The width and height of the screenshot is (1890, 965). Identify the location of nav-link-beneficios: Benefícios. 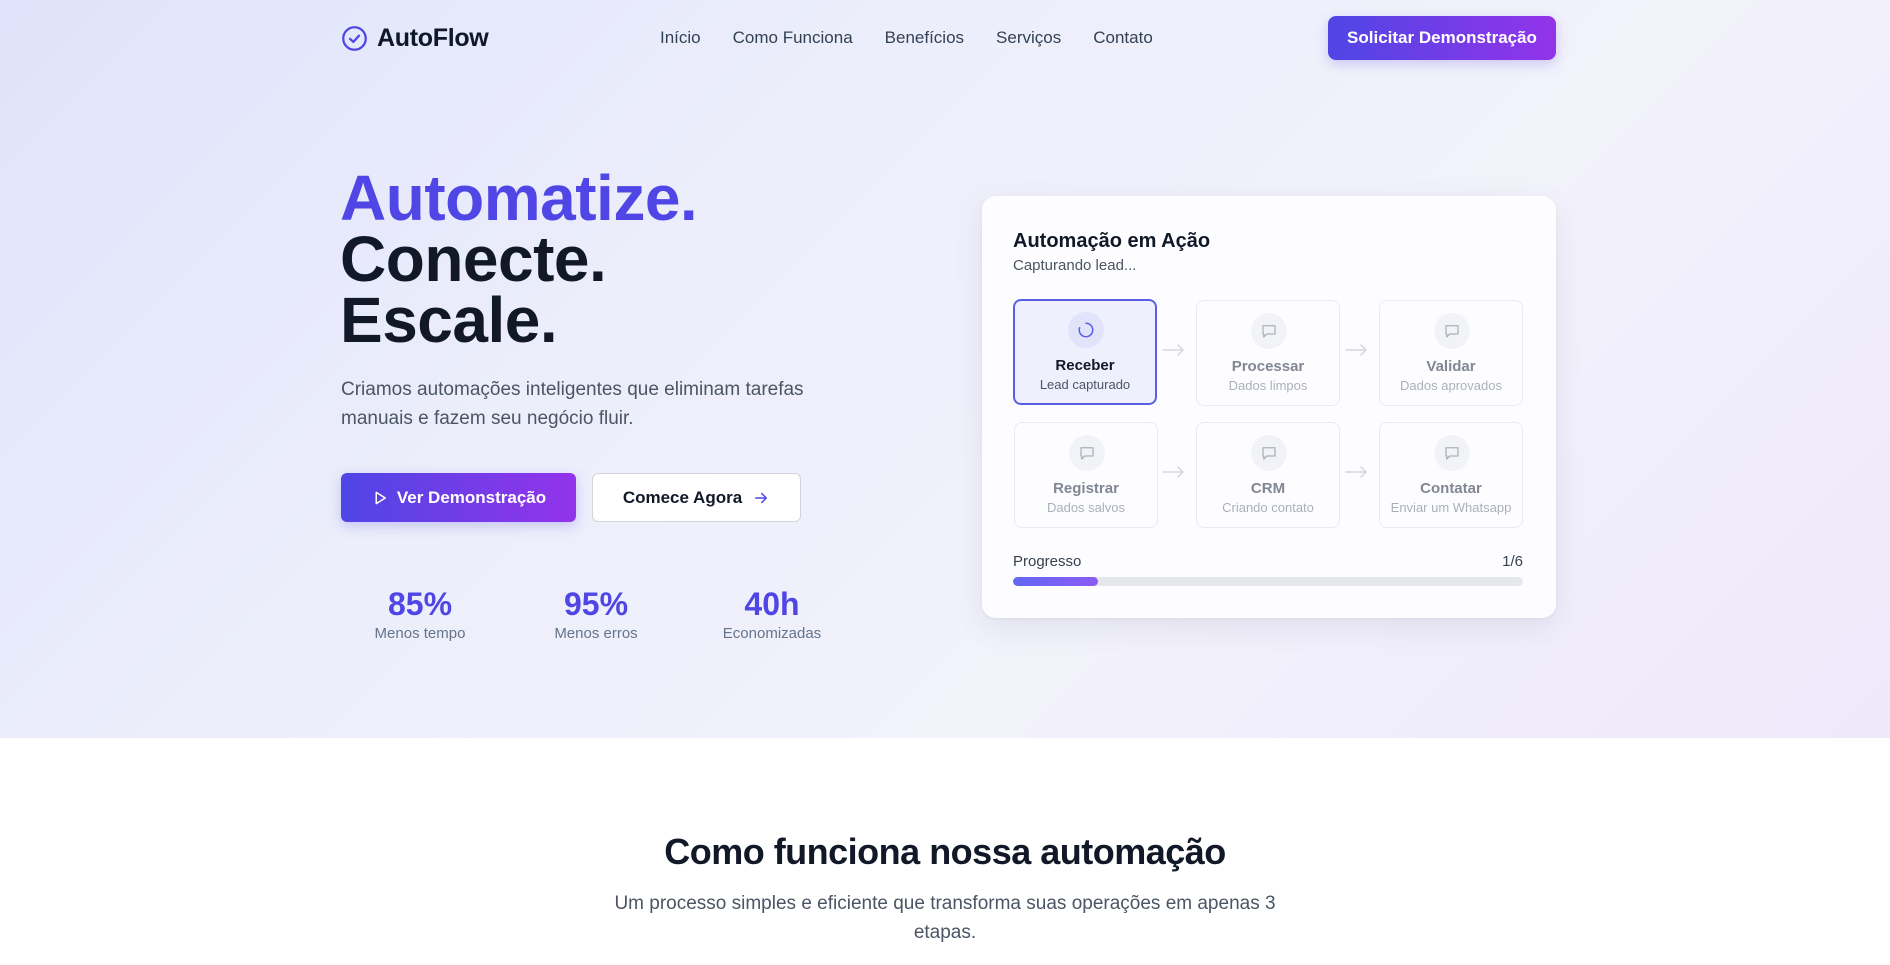
(924, 38).